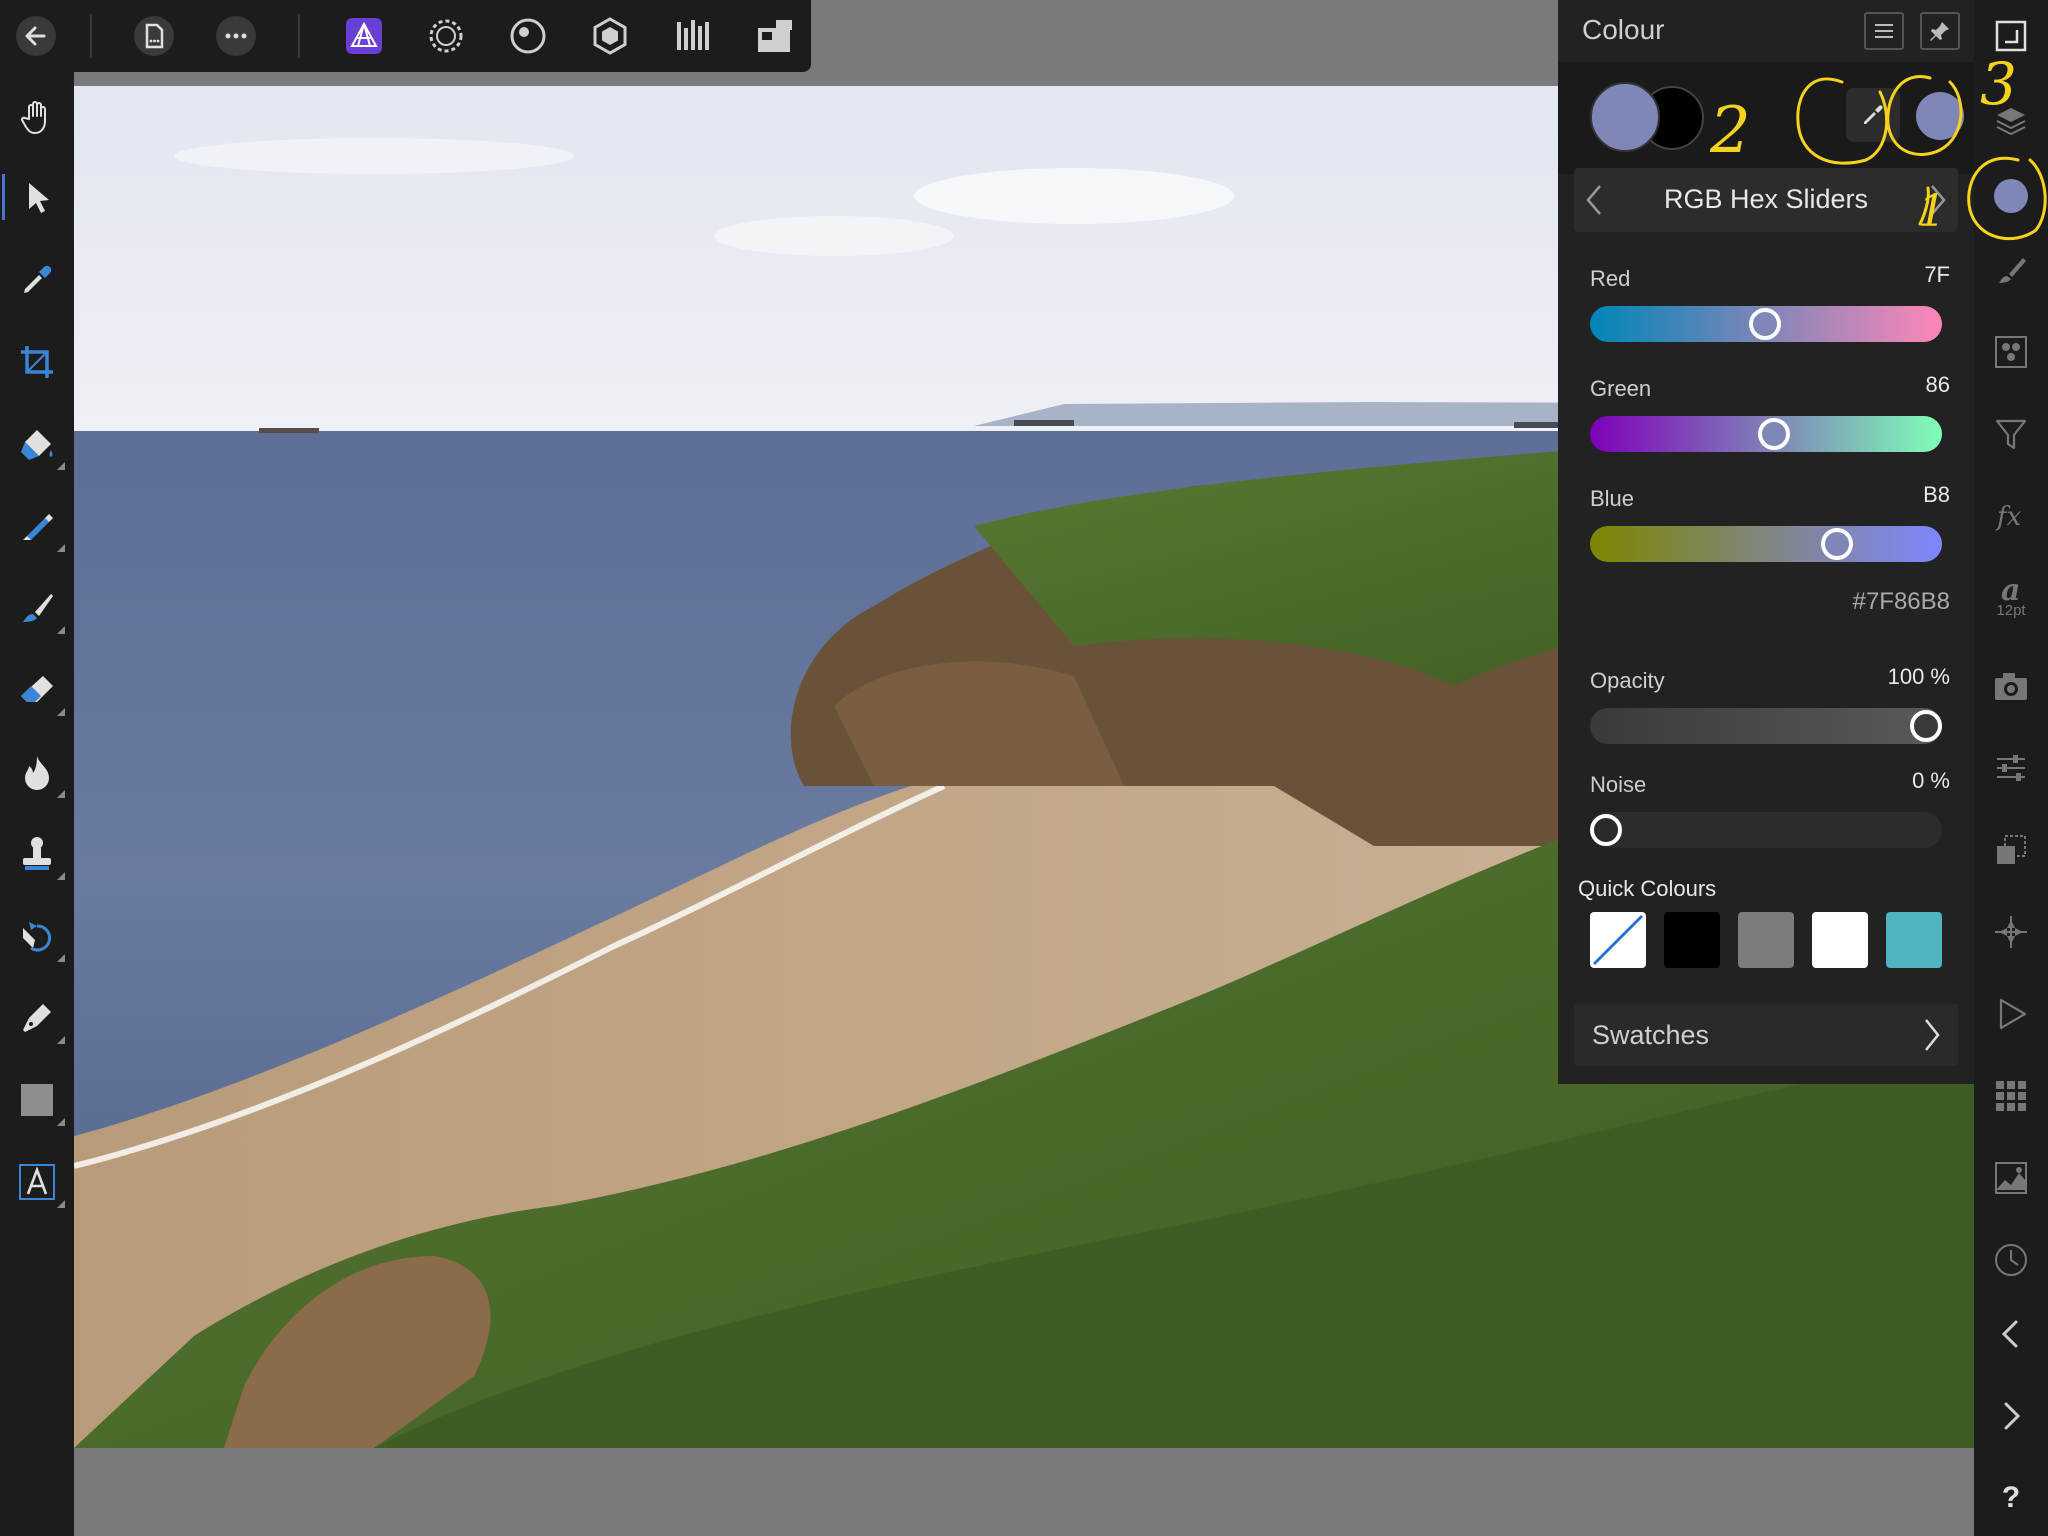 The width and height of the screenshot is (2048, 1536). What do you see at coordinates (1926, 726) in the screenshot?
I see `opacity-slider-knob` at bounding box center [1926, 726].